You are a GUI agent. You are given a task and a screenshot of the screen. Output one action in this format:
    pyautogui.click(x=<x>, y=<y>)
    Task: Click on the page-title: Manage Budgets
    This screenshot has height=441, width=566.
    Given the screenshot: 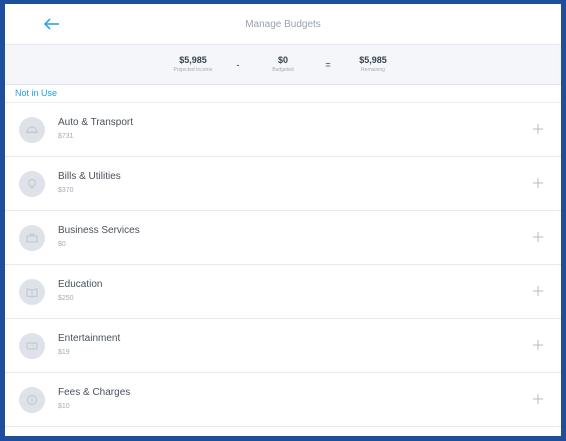 What is the action you would take?
    pyautogui.click(x=283, y=24)
    